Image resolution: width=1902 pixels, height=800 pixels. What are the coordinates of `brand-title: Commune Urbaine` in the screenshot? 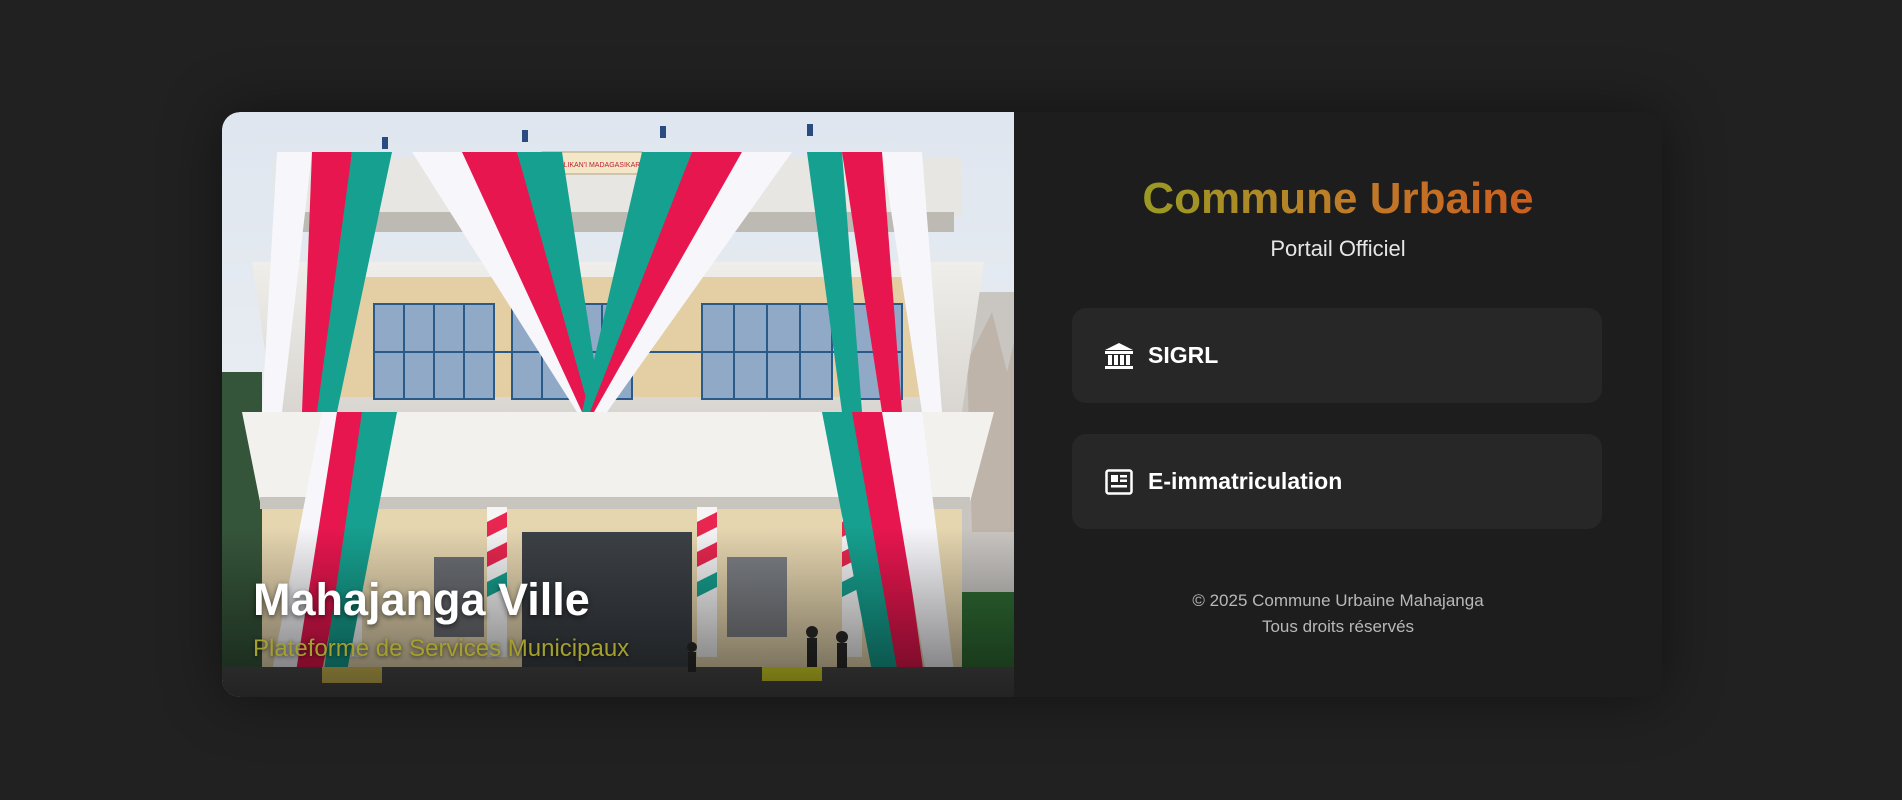 It's located at (1338, 199).